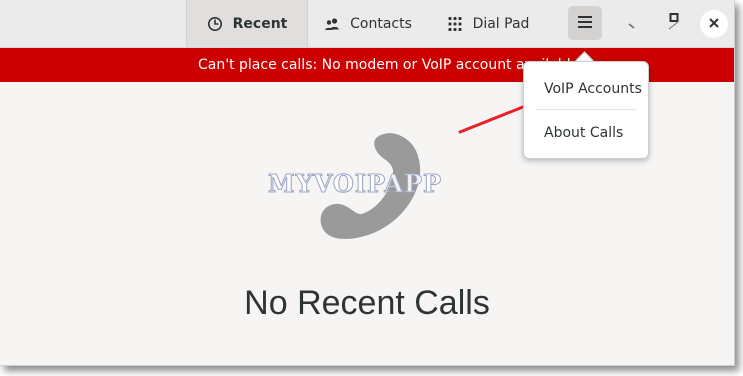 The height and width of the screenshot is (376, 743). I want to click on maximize-icon, so click(674, 24).